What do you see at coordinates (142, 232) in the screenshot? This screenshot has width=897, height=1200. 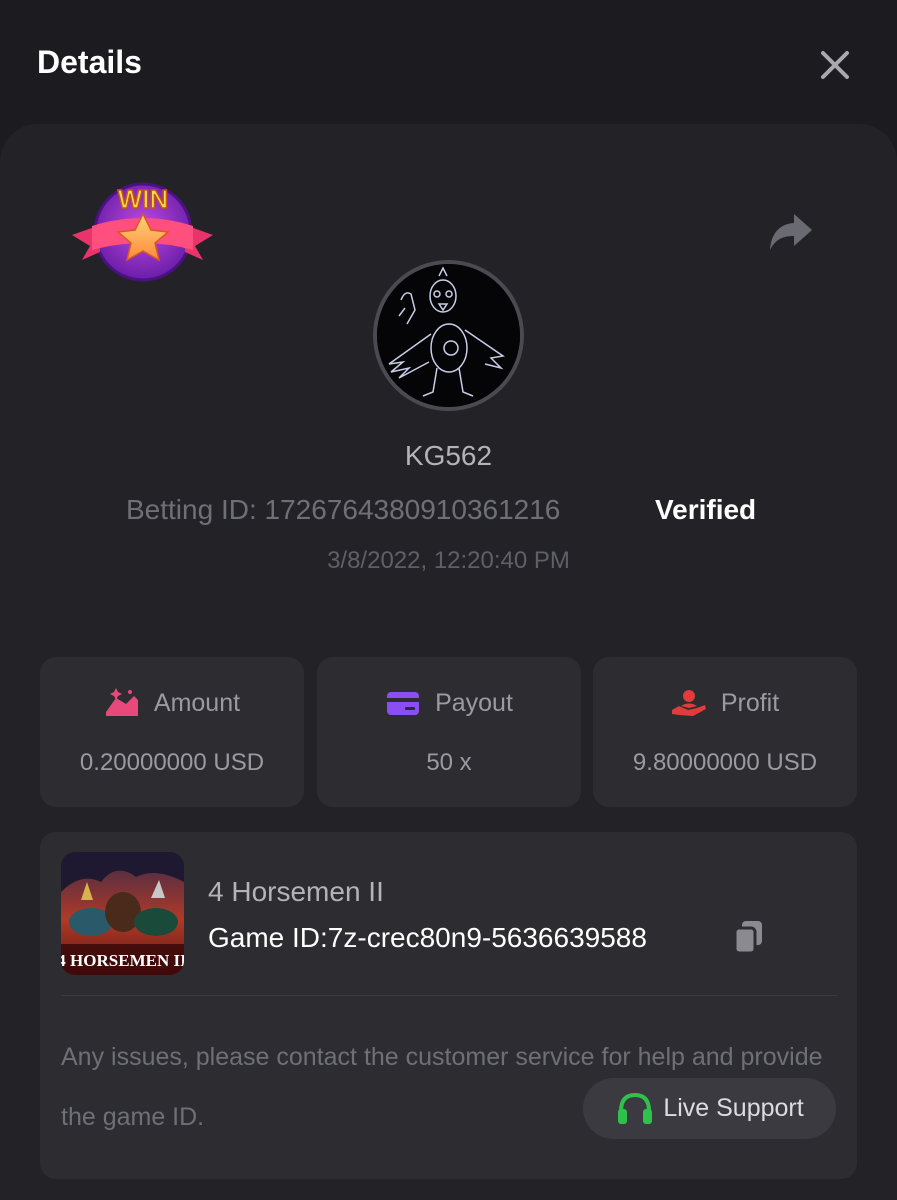 I see `win-badge-icon: WIN` at bounding box center [142, 232].